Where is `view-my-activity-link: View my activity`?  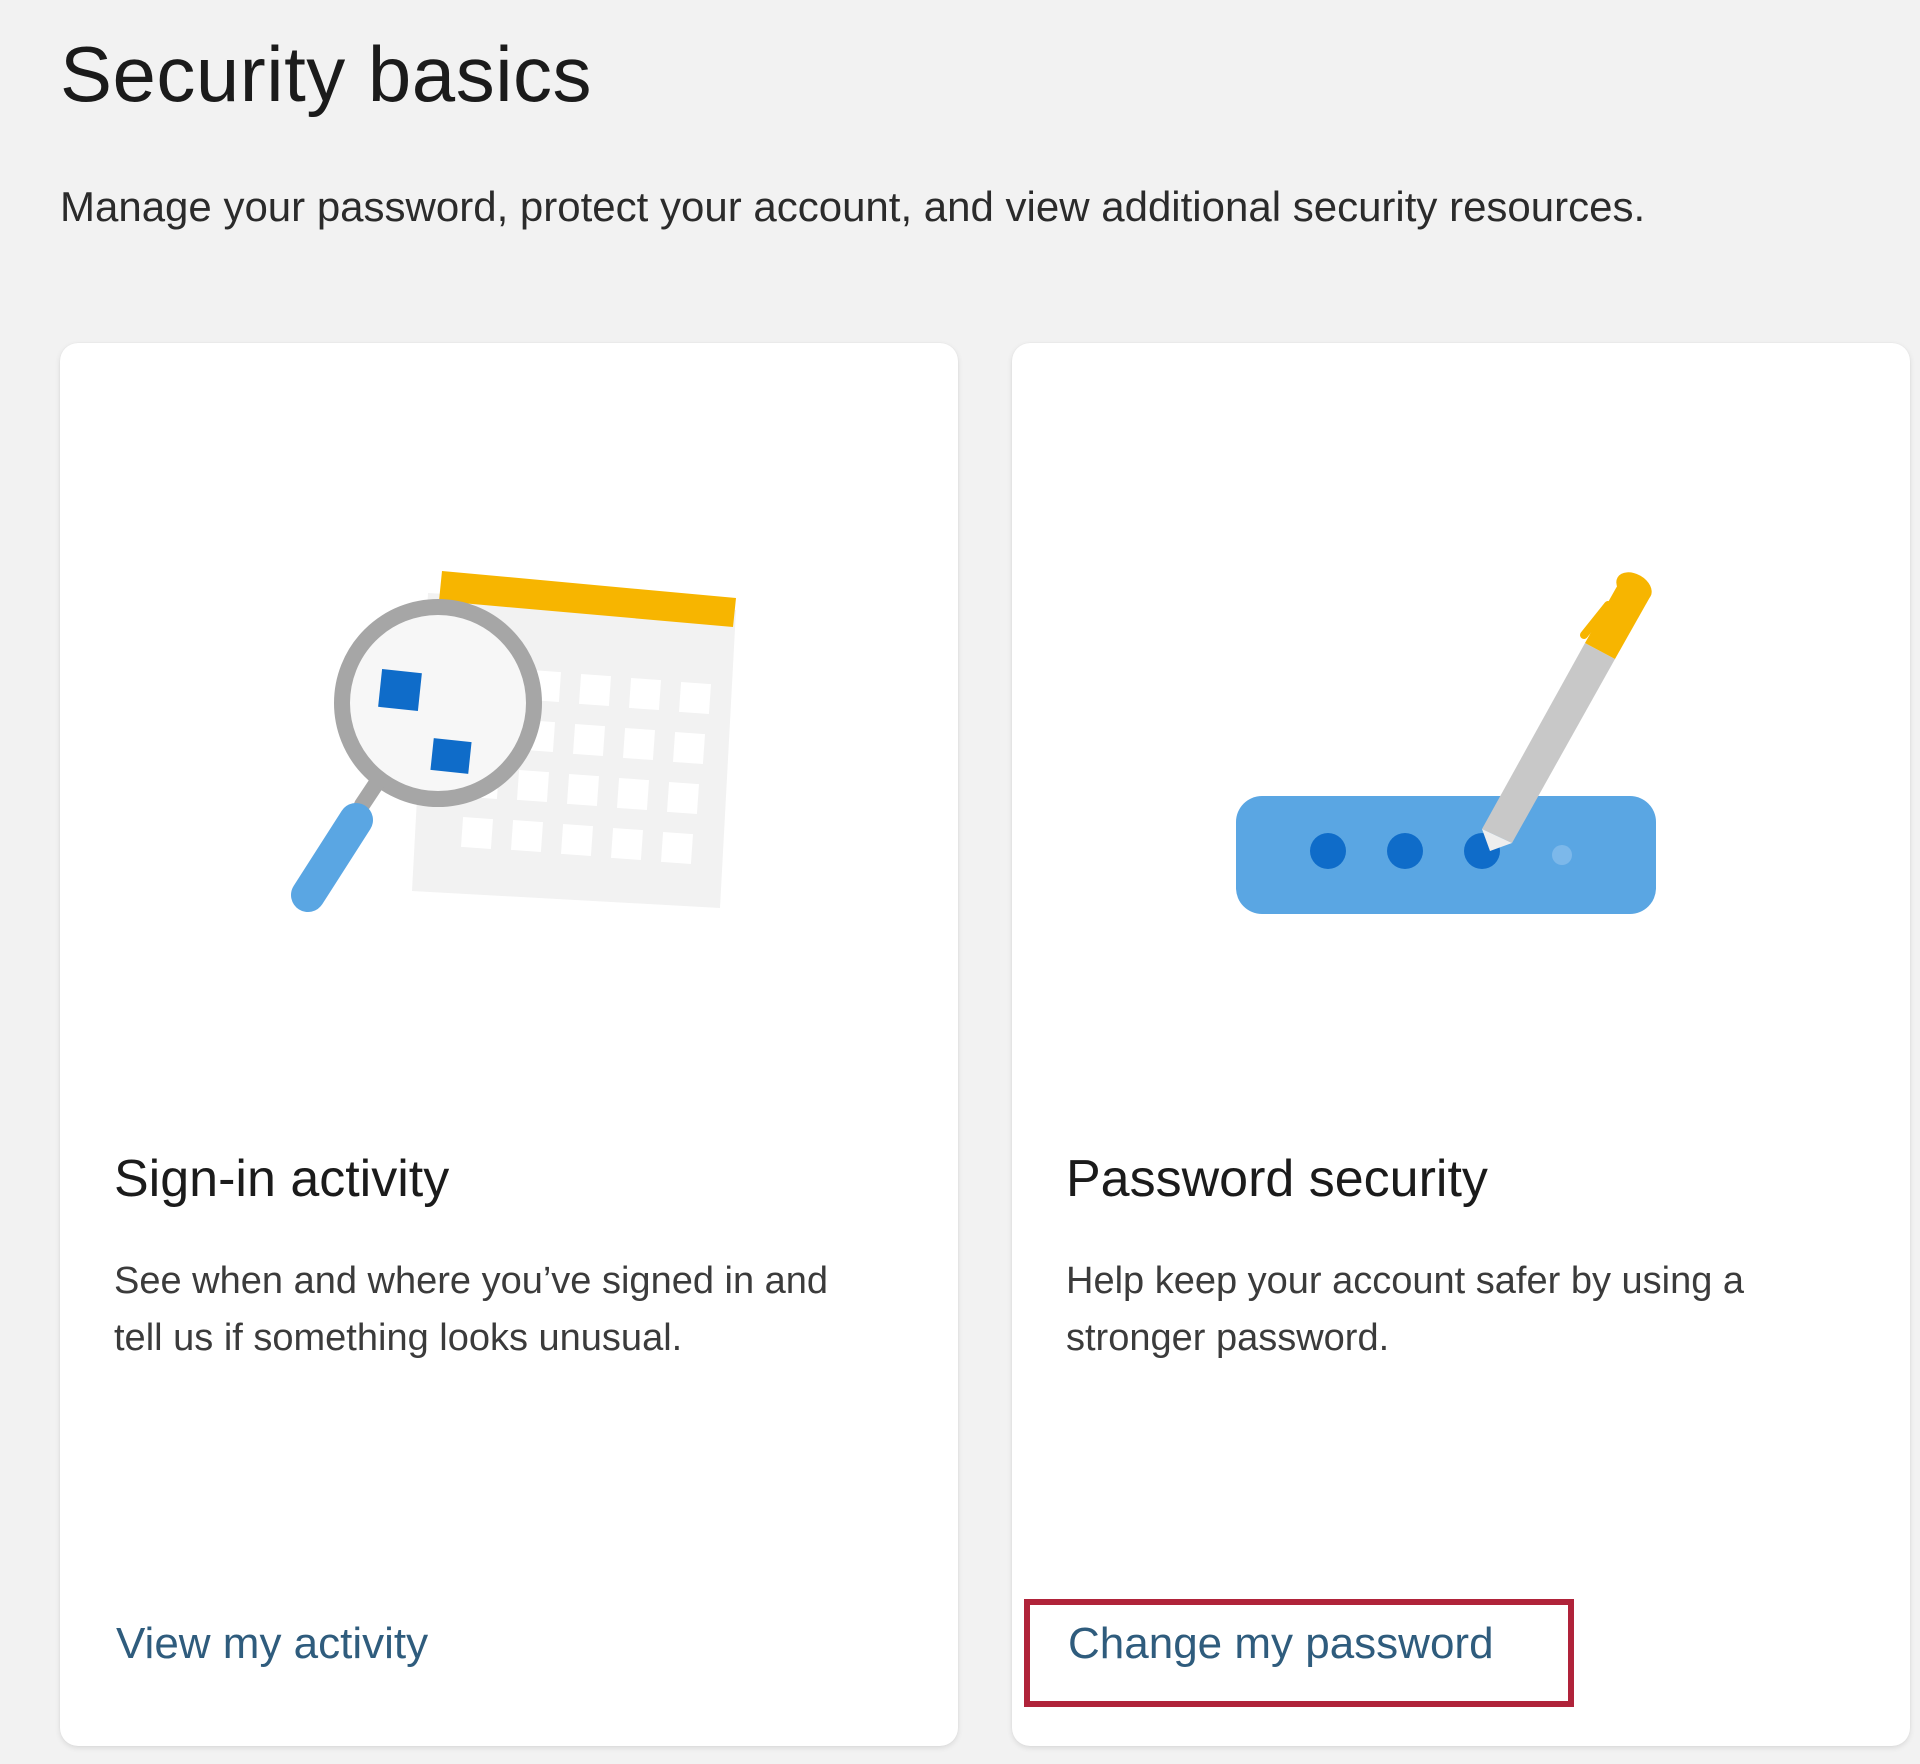
view-my-activity-link: View my activity is located at coordinates (272, 1644).